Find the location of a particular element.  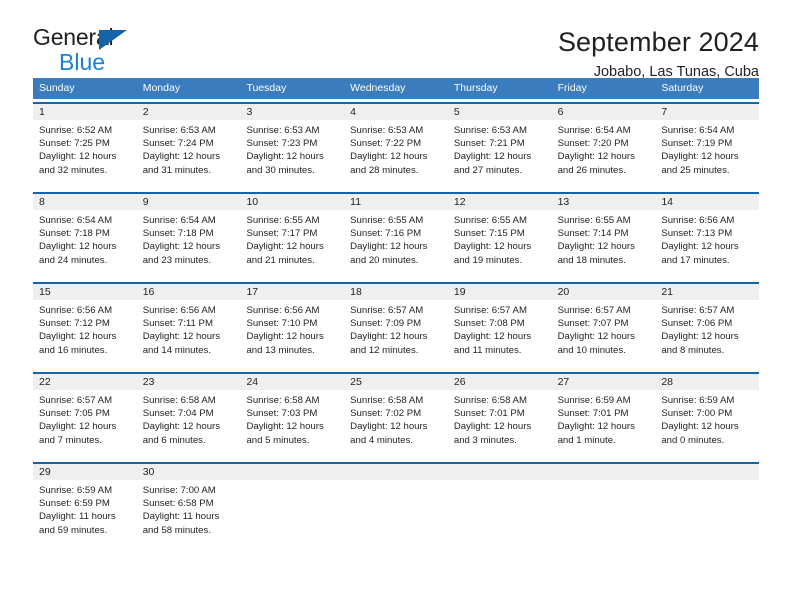

day-number: 10 is located at coordinates (292, 202).